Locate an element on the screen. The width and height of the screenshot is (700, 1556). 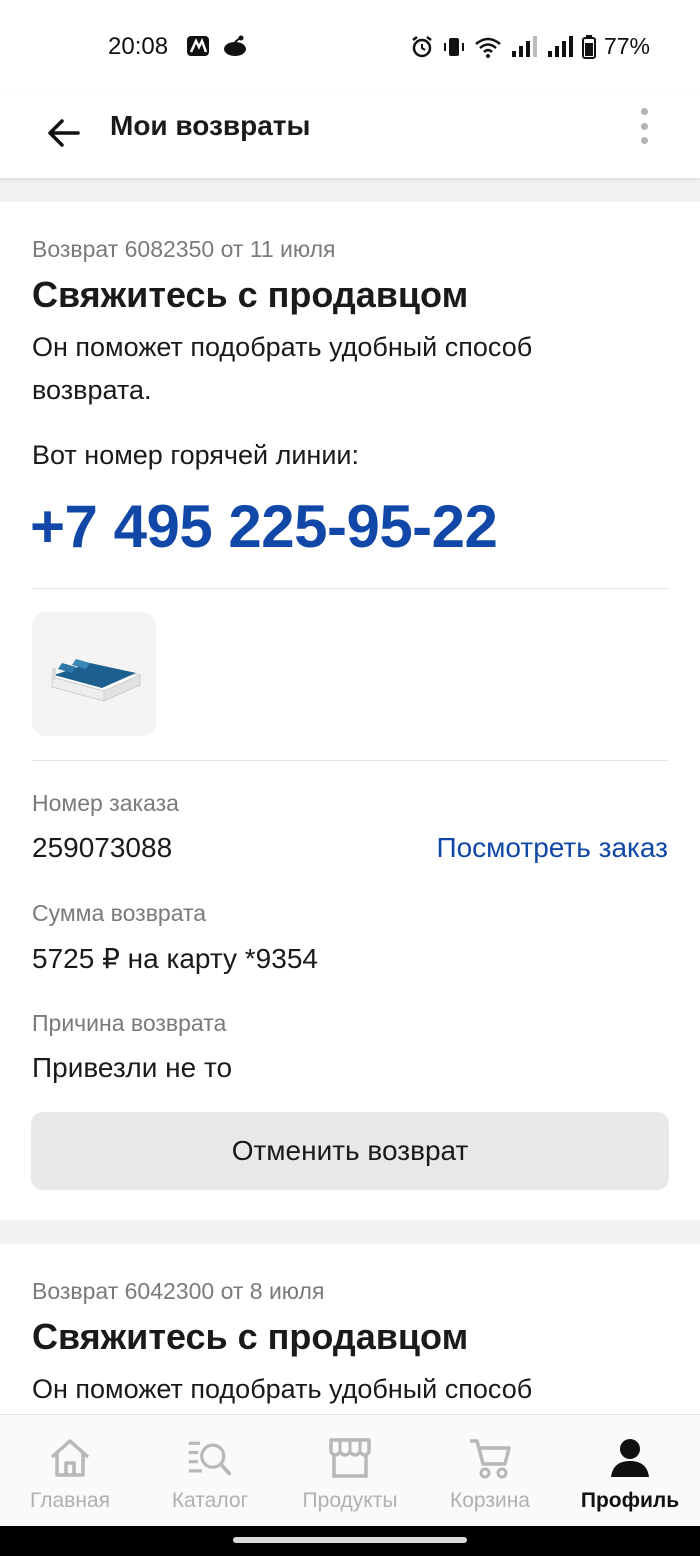
page-title: Мои возвраты is located at coordinates (210, 125).